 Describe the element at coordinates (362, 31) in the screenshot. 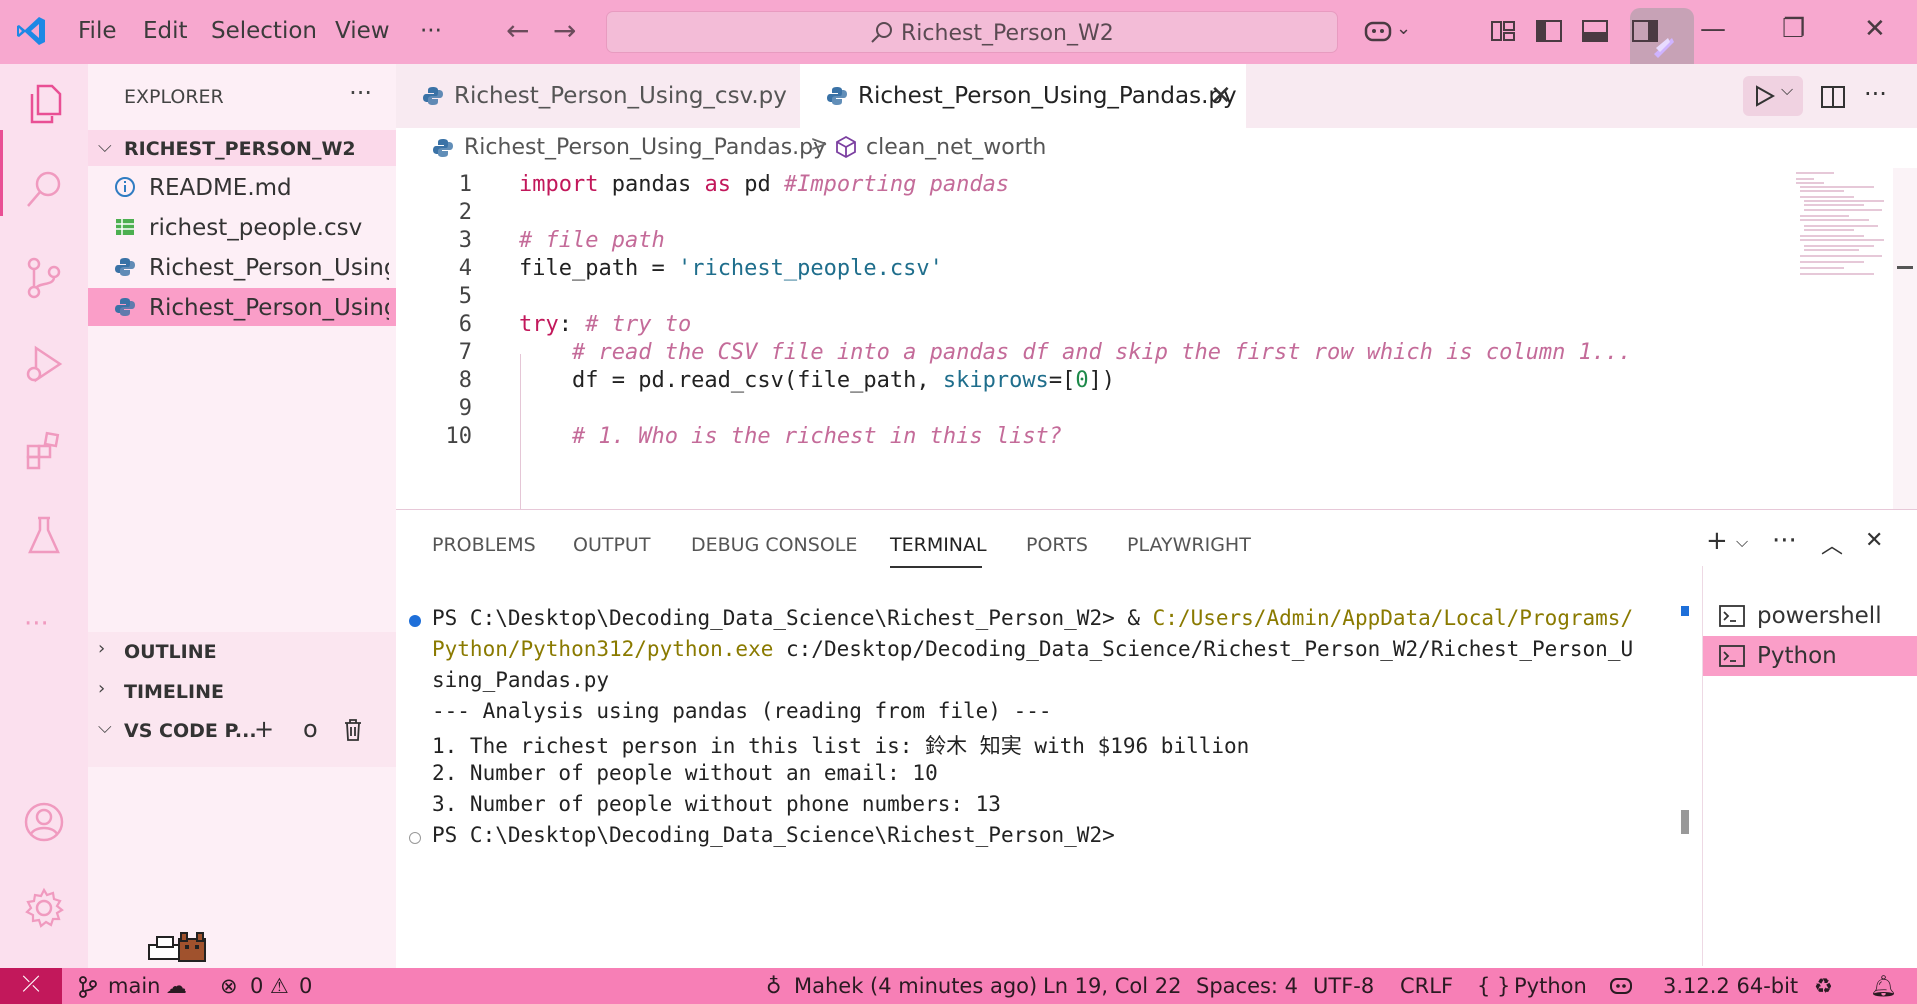

I see `menu-view: View` at that location.